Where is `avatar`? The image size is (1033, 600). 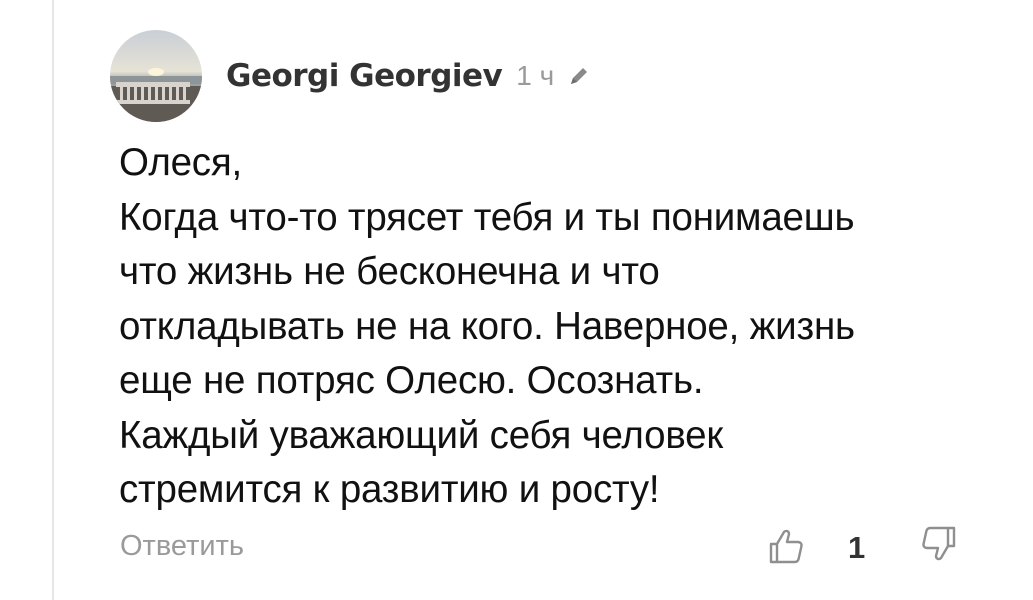
avatar is located at coordinates (156, 76).